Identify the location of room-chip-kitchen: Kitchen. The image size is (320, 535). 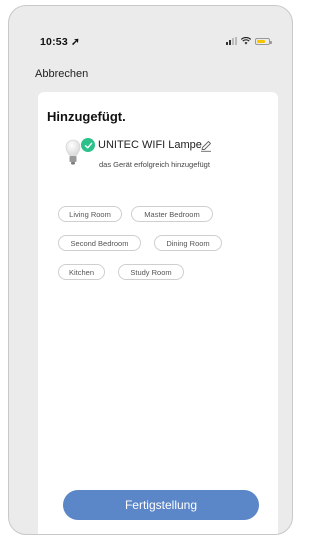
(81, 272).